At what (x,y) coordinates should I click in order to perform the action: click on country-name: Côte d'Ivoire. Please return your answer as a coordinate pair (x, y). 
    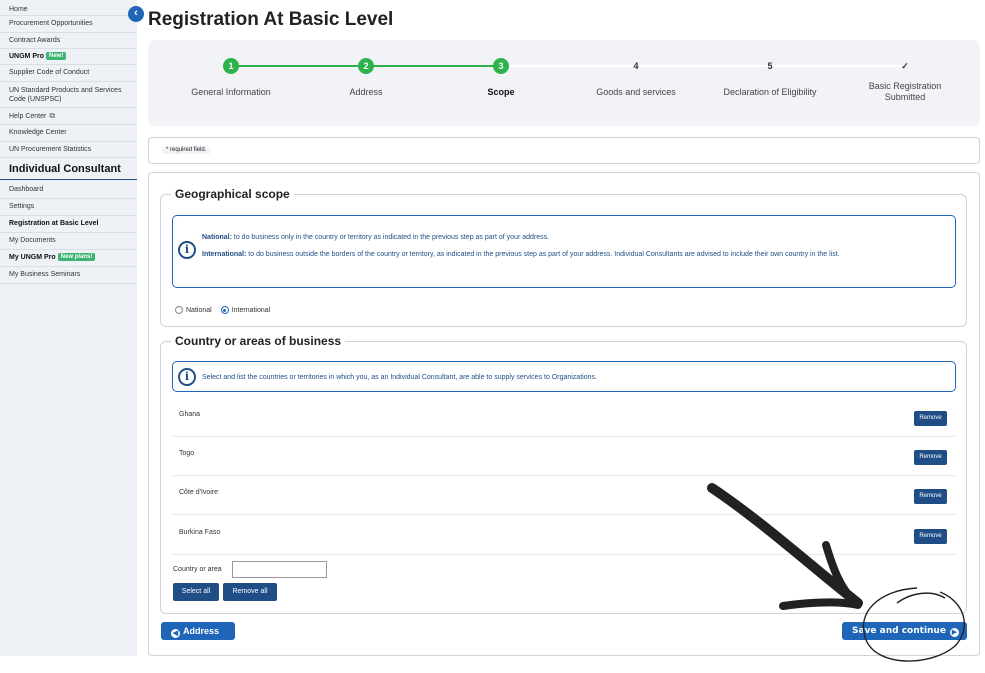
    Looking at the image, I should click on (199, 492).